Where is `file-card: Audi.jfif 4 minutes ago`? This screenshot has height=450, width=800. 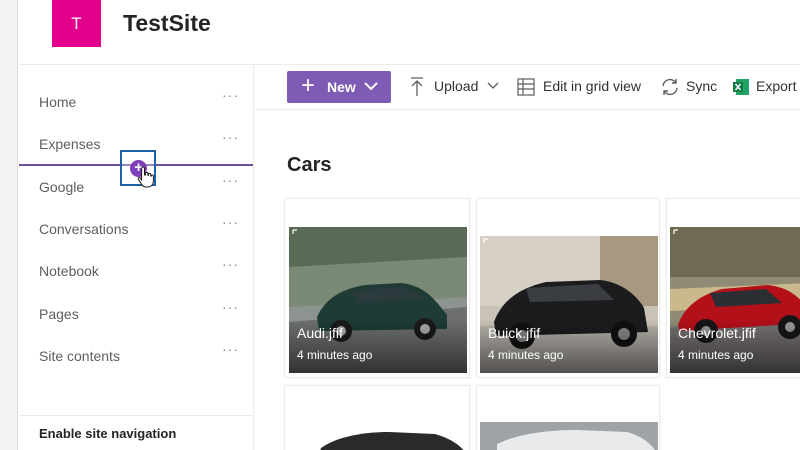
file-card: Audi.jfif 4 minutes ago is located at coordinates (377, 288).